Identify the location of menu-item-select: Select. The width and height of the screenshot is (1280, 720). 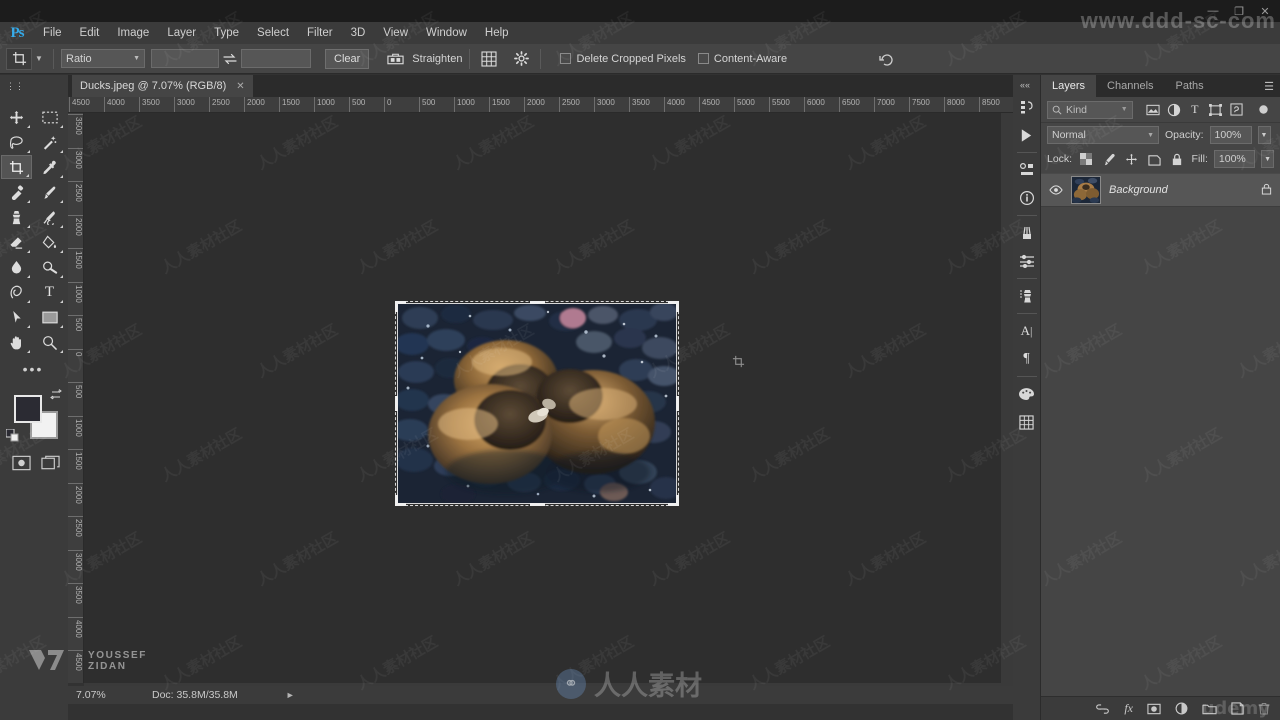
(273, 33).